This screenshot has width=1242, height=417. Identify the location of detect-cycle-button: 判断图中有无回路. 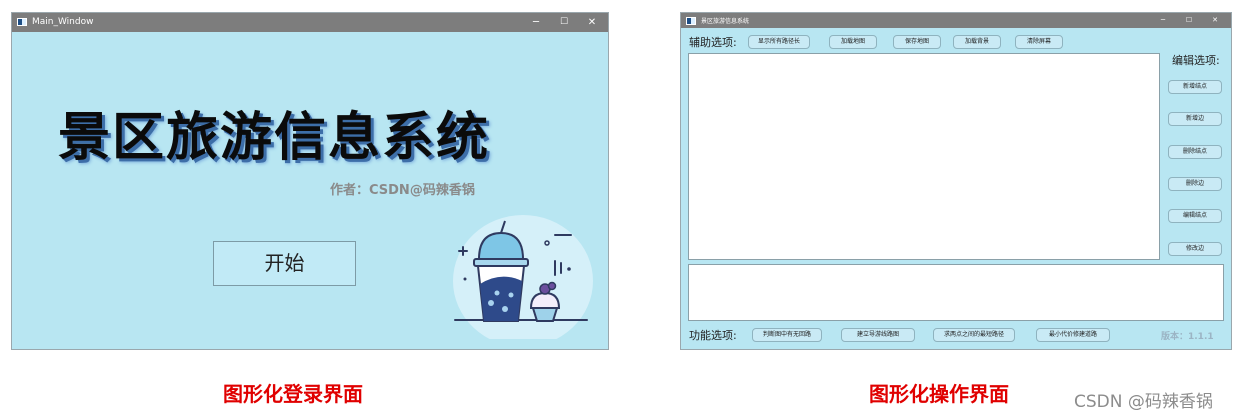
(787, 335).